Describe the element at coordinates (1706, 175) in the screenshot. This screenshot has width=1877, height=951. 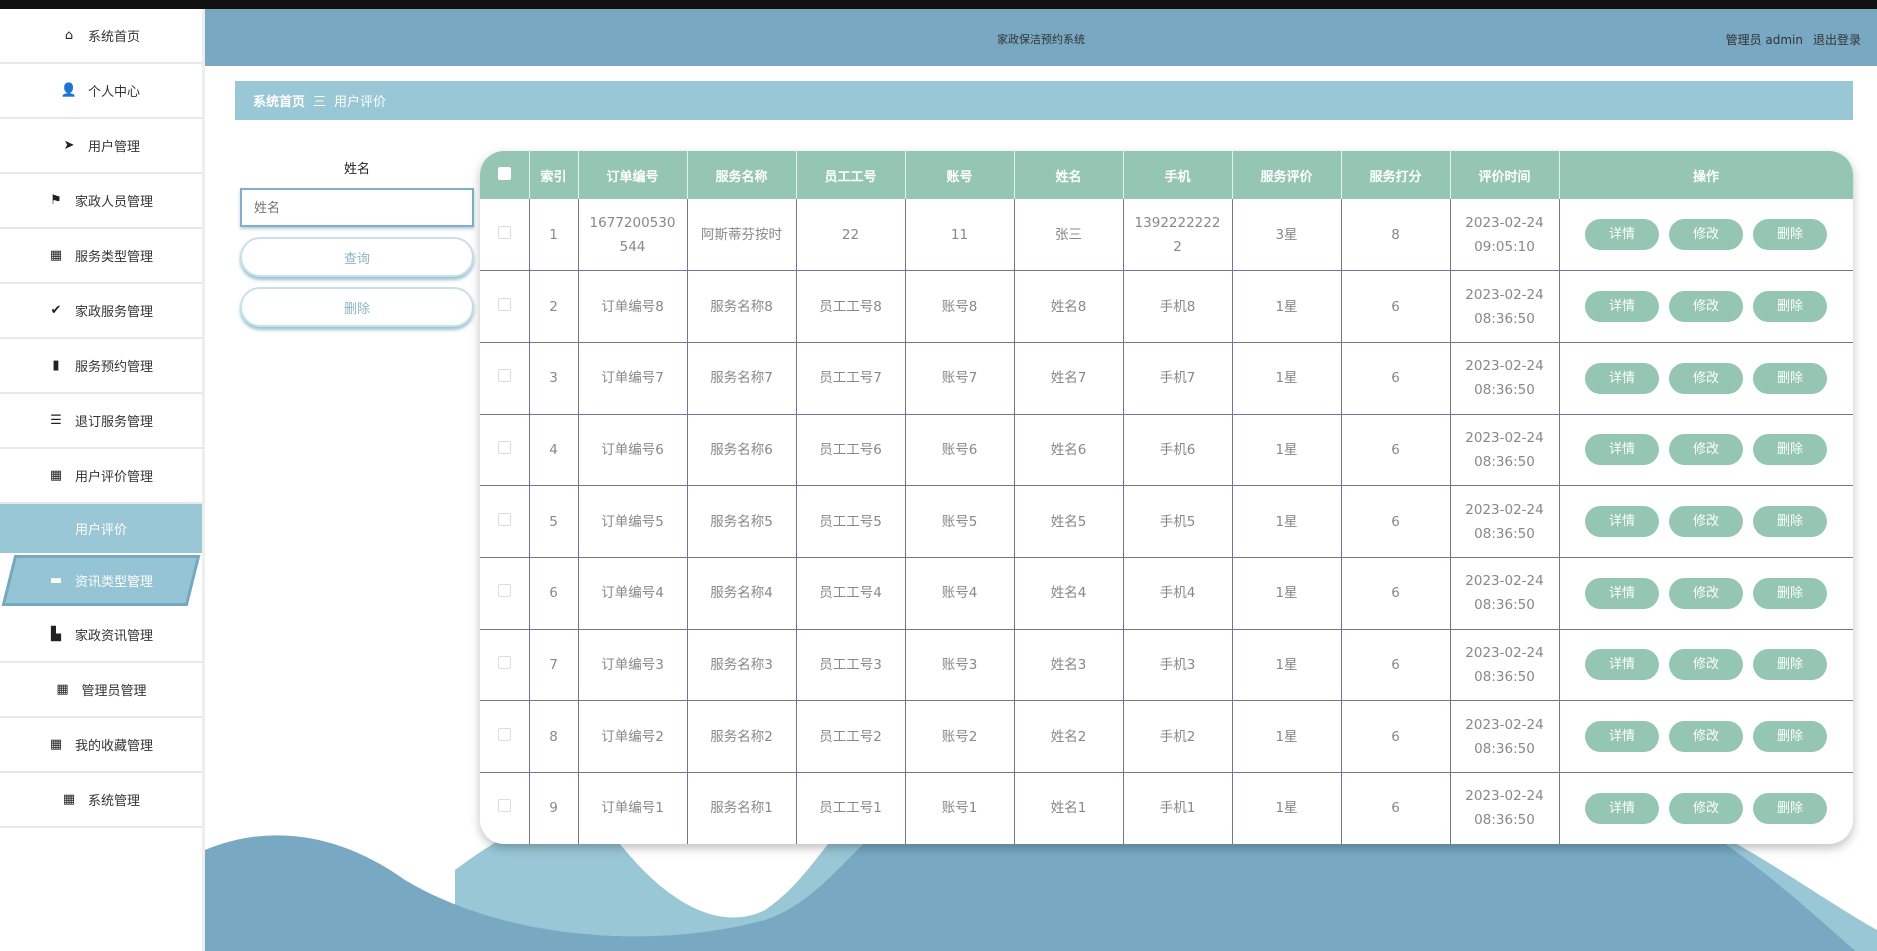
I see `column-header: 操作` at that location.